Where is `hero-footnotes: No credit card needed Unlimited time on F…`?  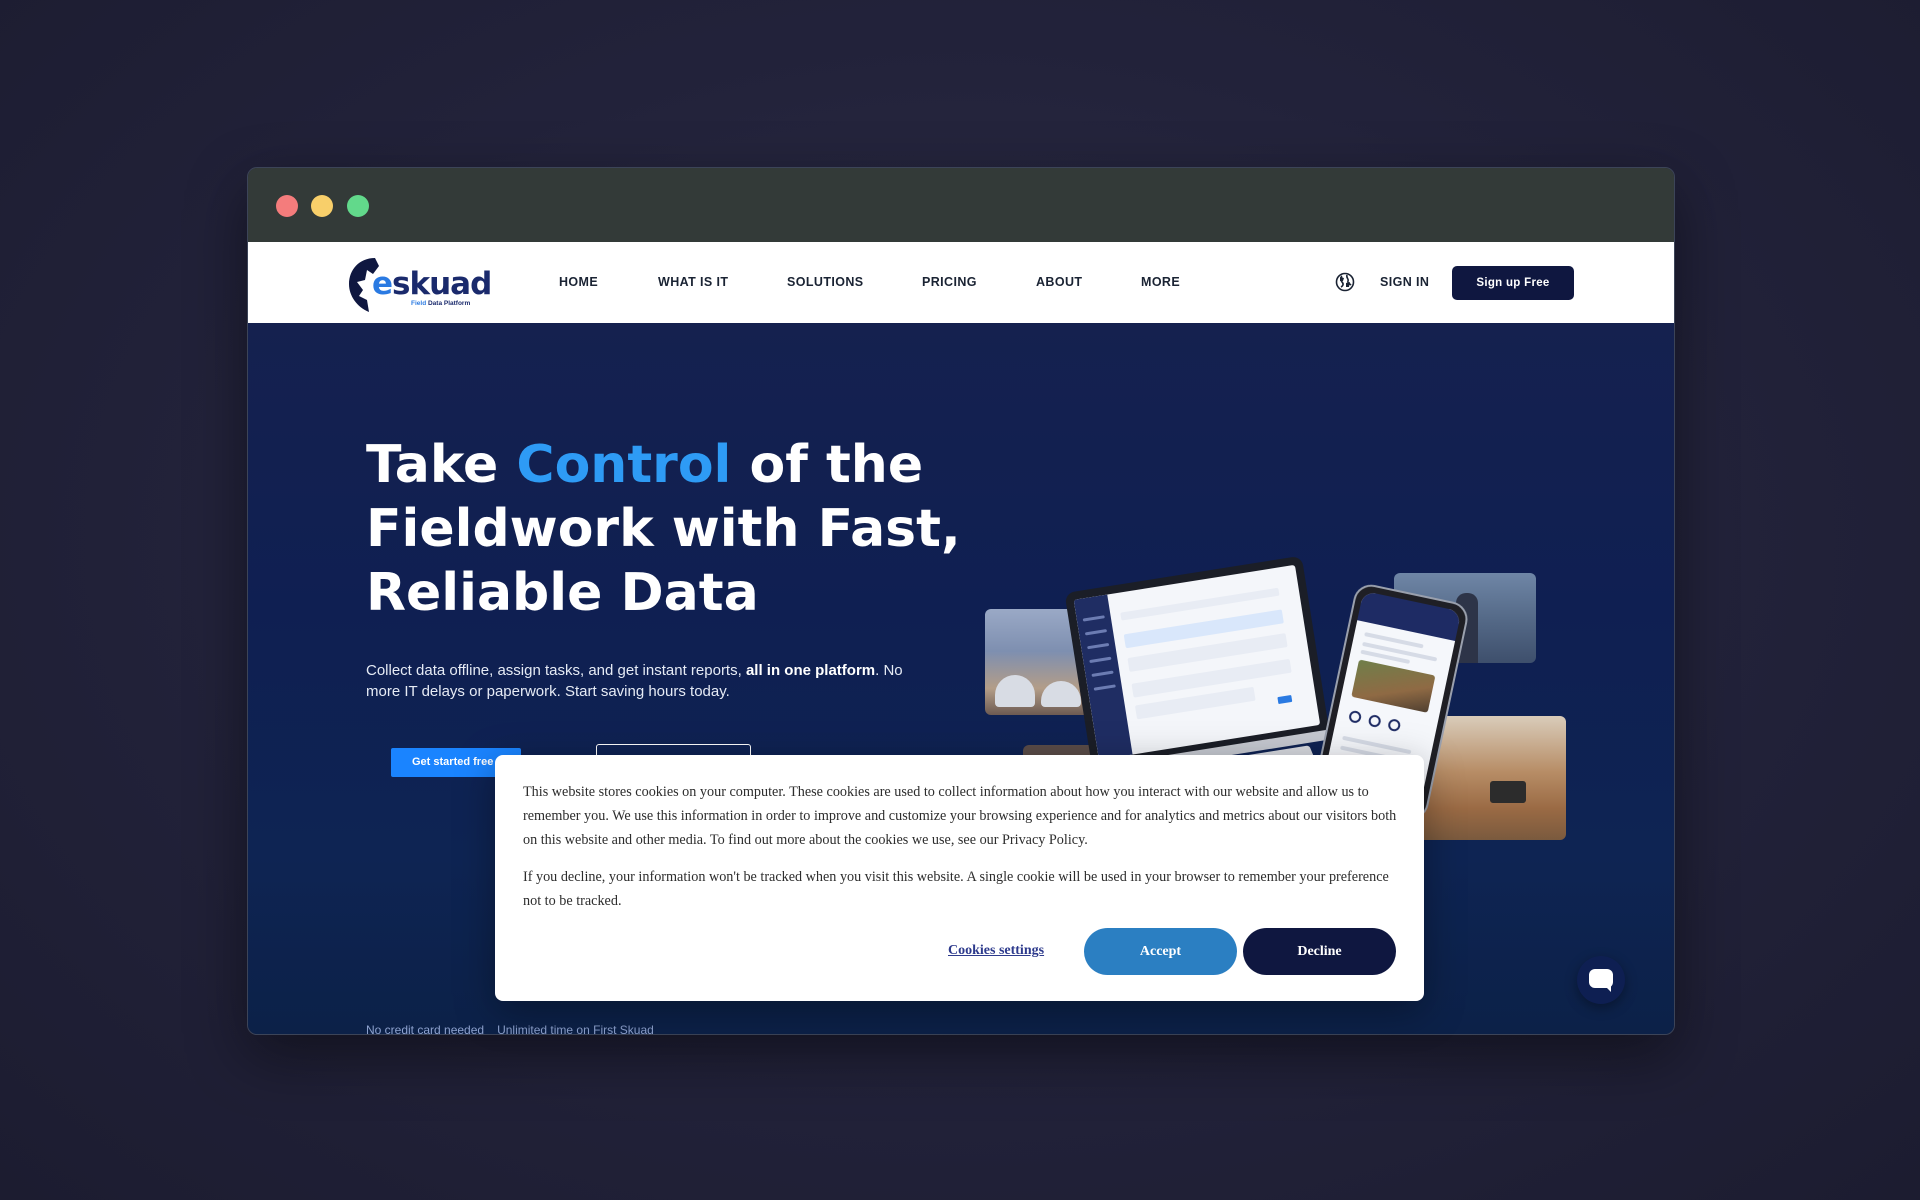
hero-footnotes: No credit card needed Unlimited time on F… is located at coordinates (516, 1028).